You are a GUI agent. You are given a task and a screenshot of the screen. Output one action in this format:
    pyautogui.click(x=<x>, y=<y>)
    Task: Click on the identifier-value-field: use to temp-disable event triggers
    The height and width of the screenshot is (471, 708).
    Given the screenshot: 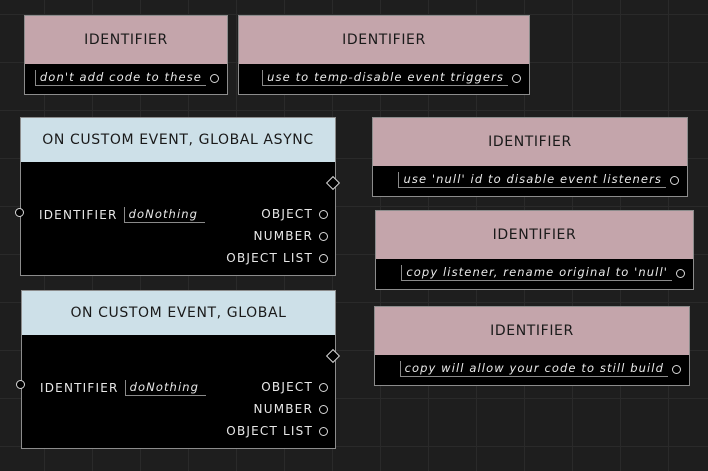 What is the action you would take?
    pyautogui.click(x=385, y=78)
    